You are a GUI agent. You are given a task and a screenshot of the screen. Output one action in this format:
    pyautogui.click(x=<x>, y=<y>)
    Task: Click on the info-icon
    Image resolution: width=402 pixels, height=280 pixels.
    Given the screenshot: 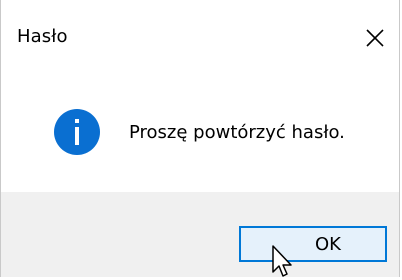 What is the action you would take?
    pyautogui.click(x=77, y=132)
    